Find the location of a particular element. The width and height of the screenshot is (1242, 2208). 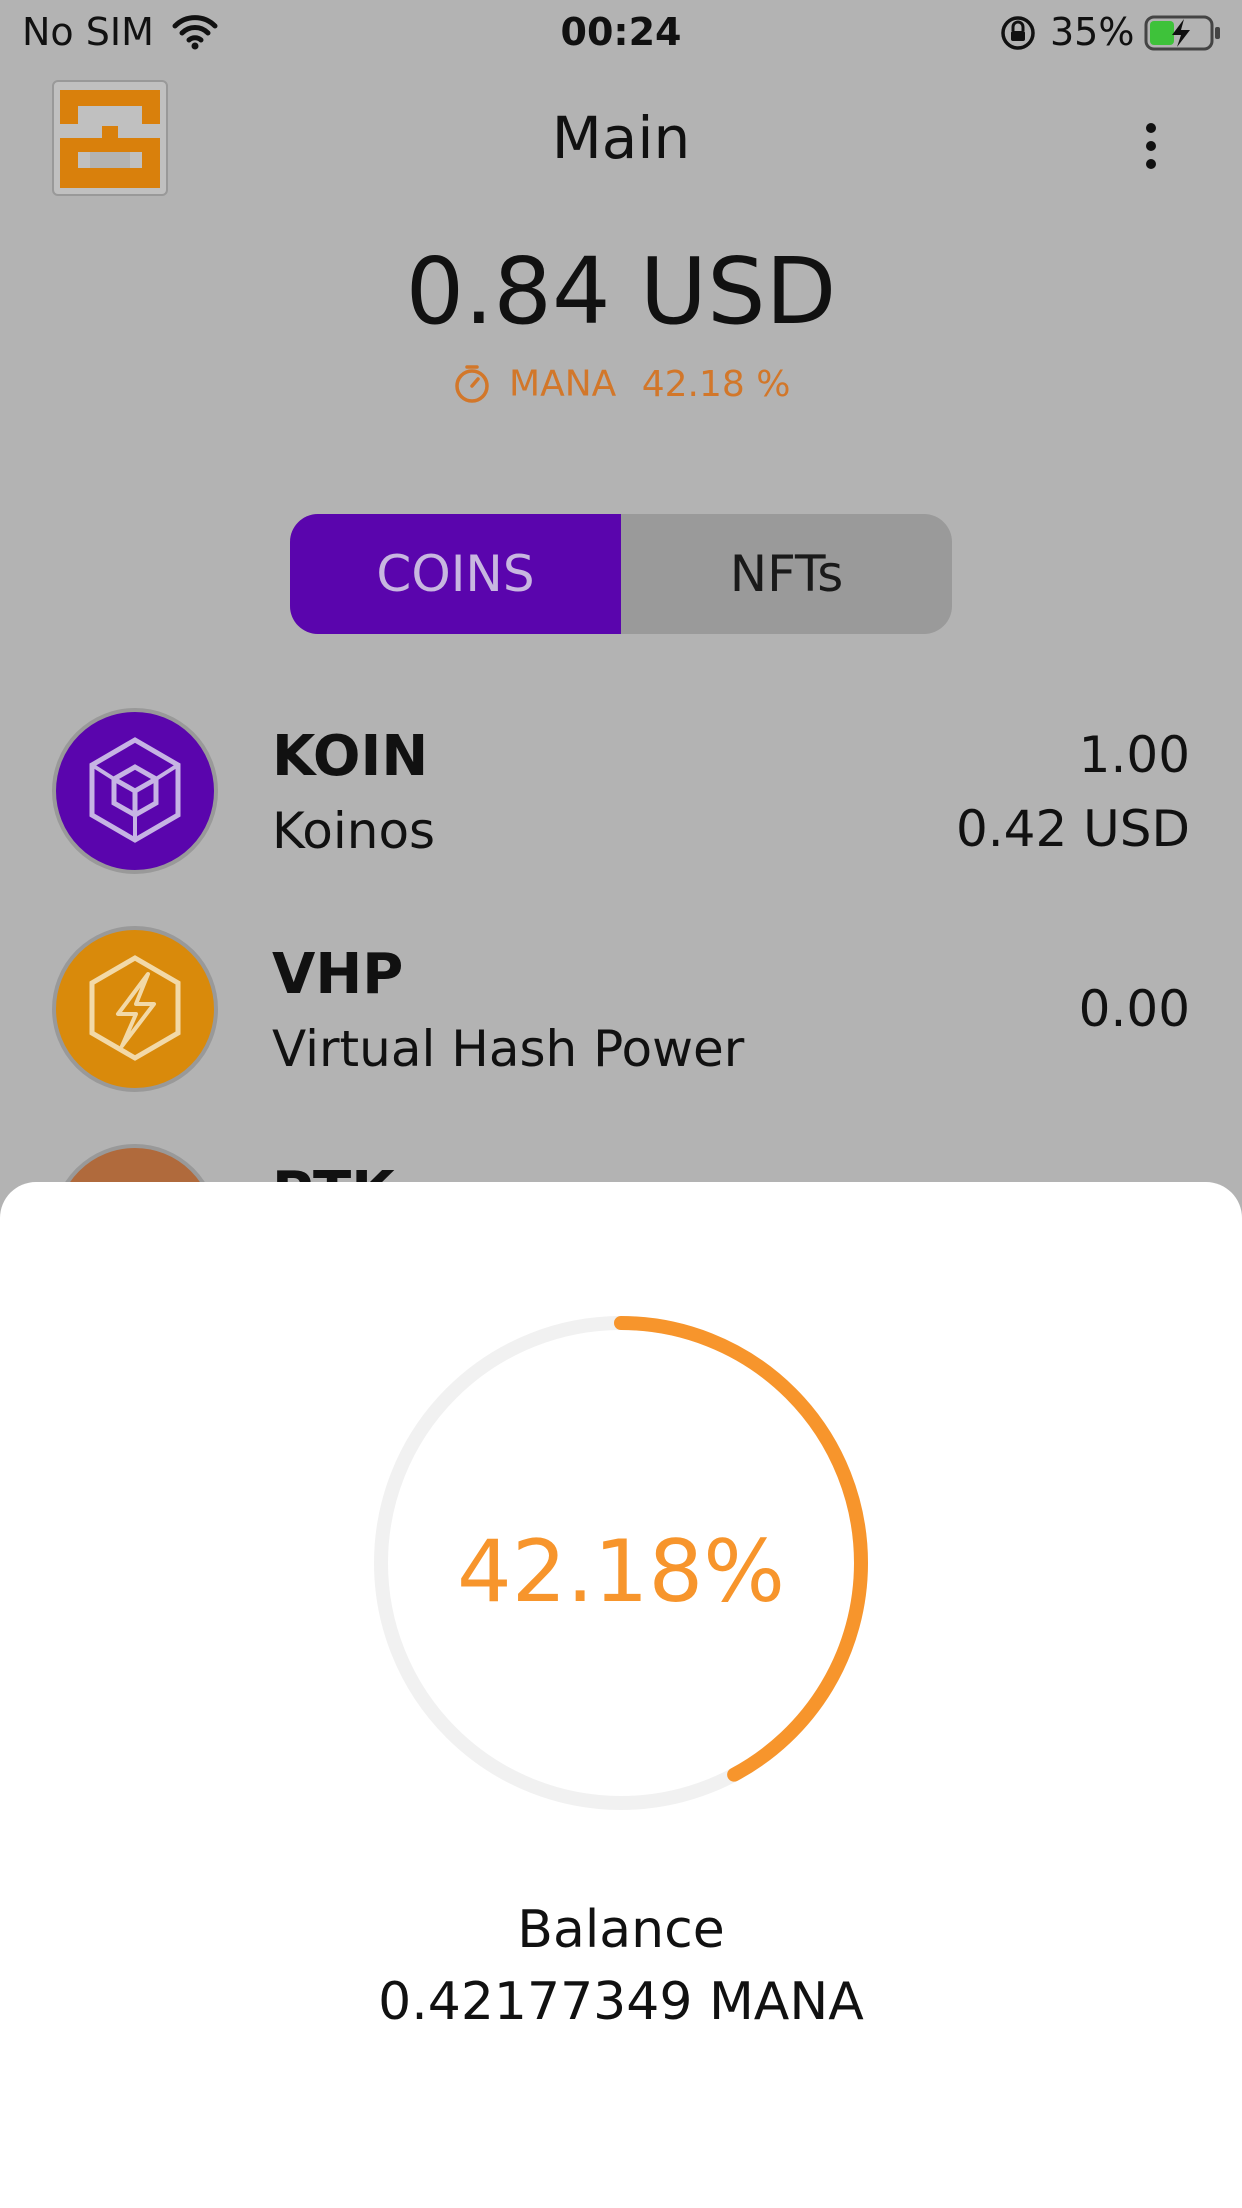

orientation-lock-icon is located at coordinates (1018, 35).